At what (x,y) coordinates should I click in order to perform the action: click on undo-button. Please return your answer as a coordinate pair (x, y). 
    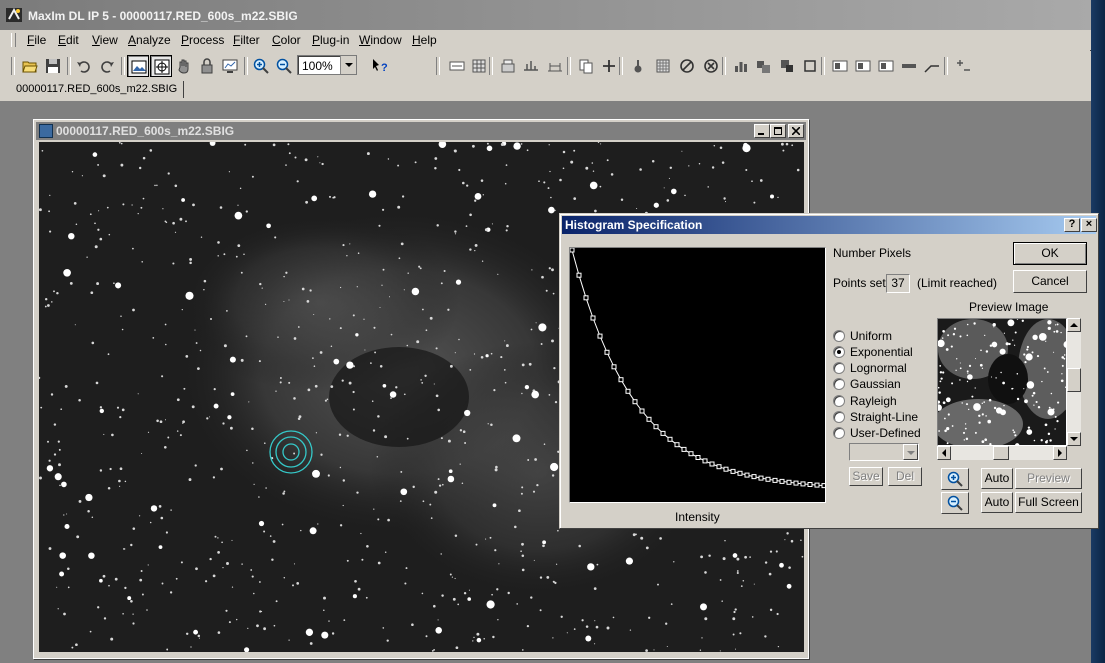
    Looking at the image, I should click on (84, 66).